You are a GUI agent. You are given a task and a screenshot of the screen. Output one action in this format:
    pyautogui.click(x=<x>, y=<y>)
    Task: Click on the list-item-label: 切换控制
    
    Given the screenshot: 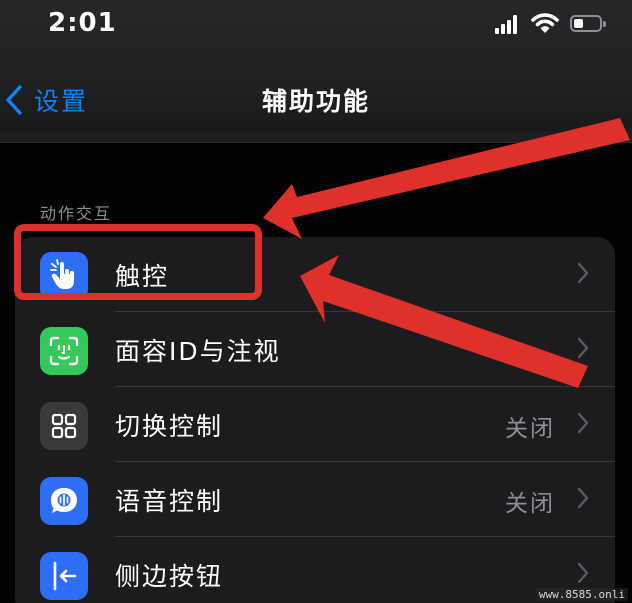 What is the action you would take?
    pyautogui.click(x=169, y=426)
    